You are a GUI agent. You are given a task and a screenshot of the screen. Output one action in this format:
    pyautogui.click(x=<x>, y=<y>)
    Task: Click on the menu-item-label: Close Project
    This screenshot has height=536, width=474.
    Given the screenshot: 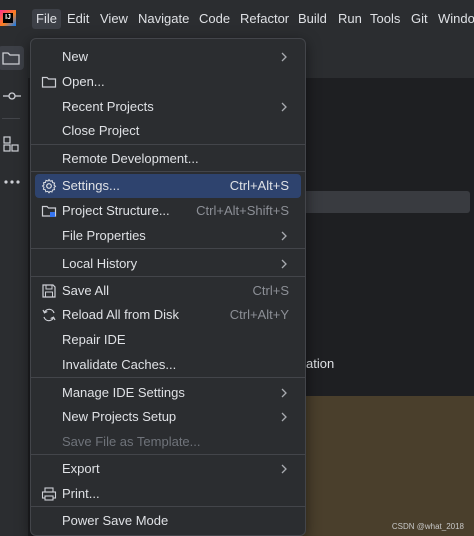 What is the action you would take?
    pyautogui.click(x=101, y=130)
    